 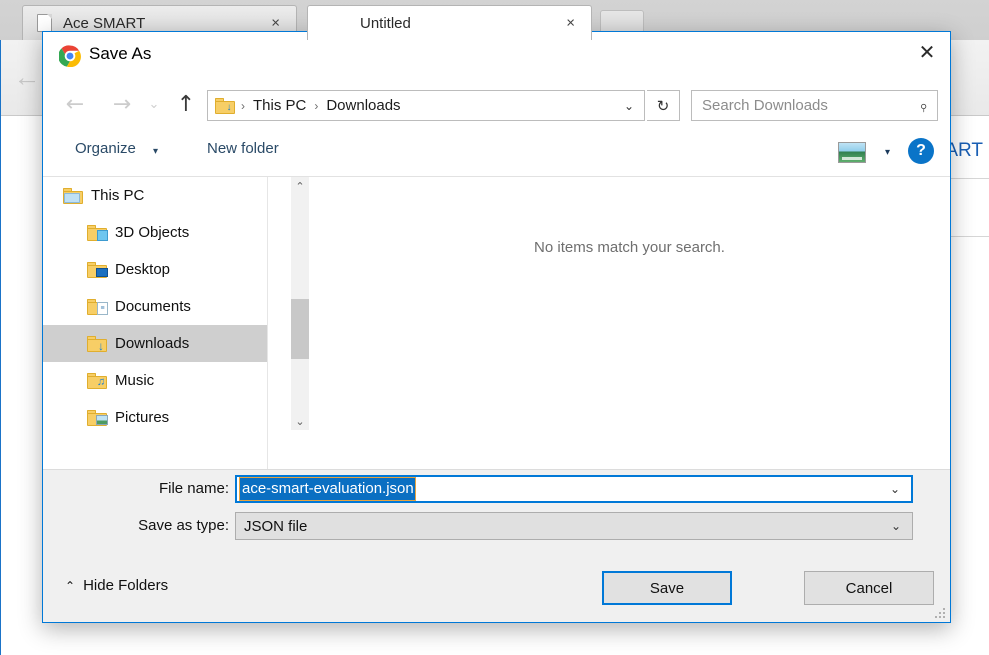 What do you see at coordinates (852, 152) in the screenshot?
I see `view-mode-icon` at bounding box center [852, 152].